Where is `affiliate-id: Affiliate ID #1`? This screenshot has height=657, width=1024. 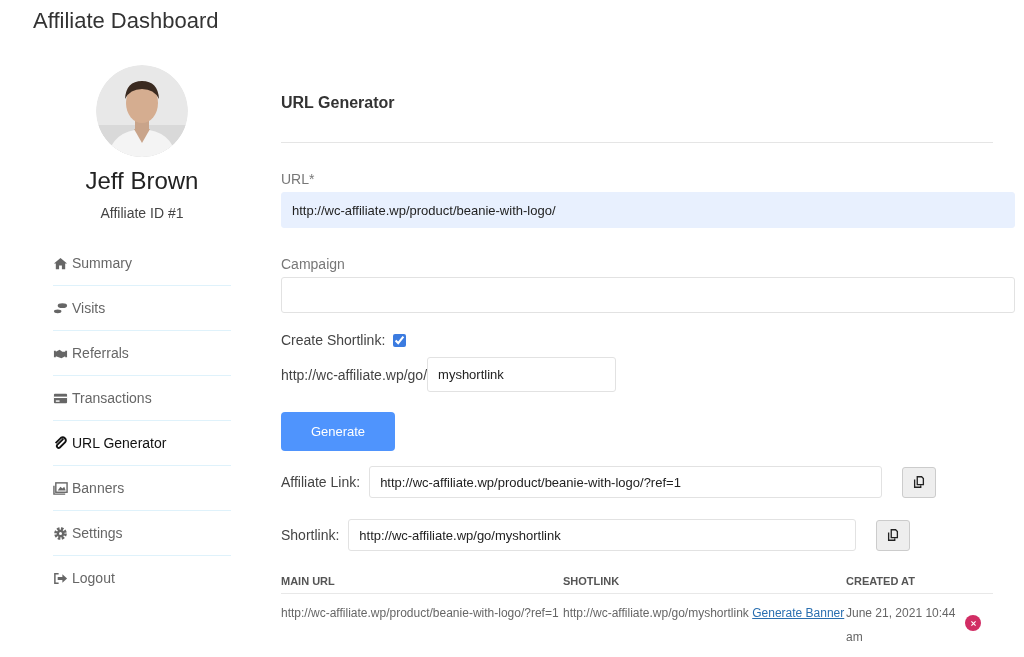 affiliate-id: Affiliate ID #1 is located at coordinates (142, 213).